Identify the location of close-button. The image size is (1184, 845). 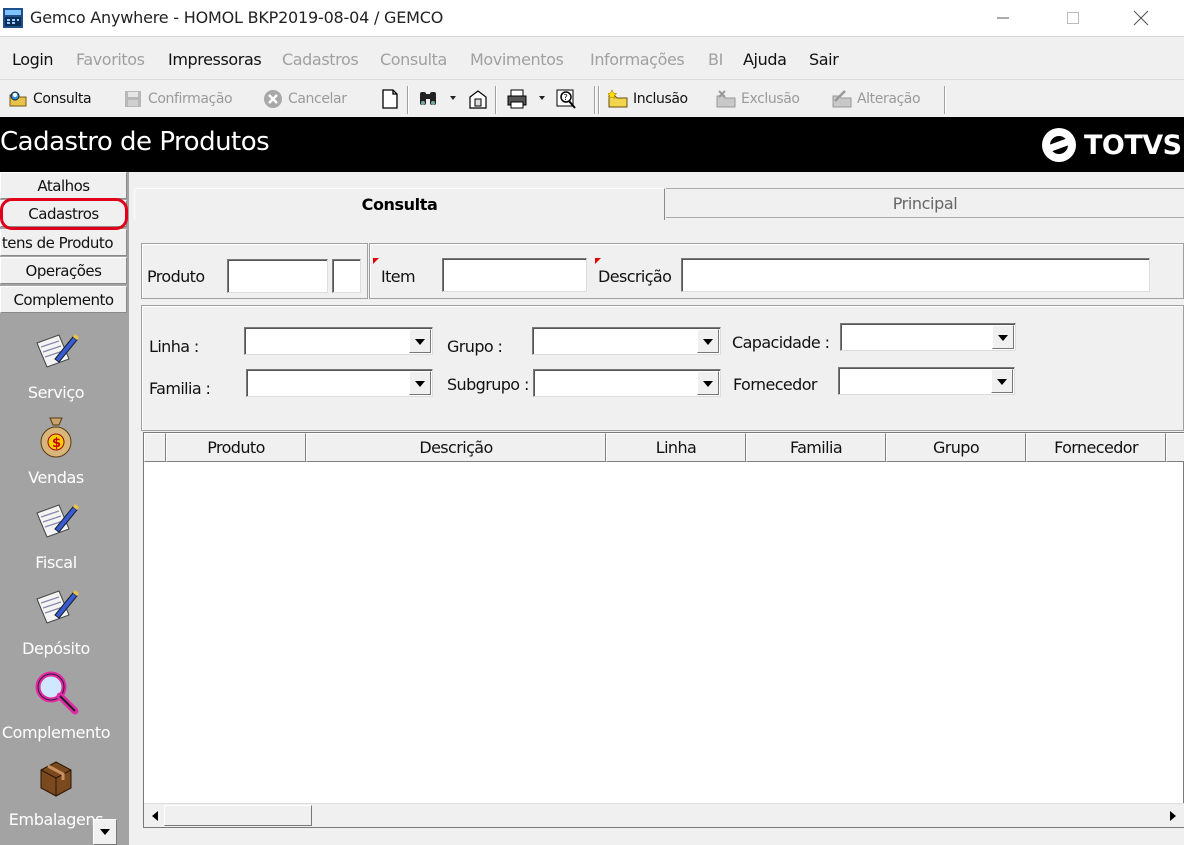
(1141, 18).